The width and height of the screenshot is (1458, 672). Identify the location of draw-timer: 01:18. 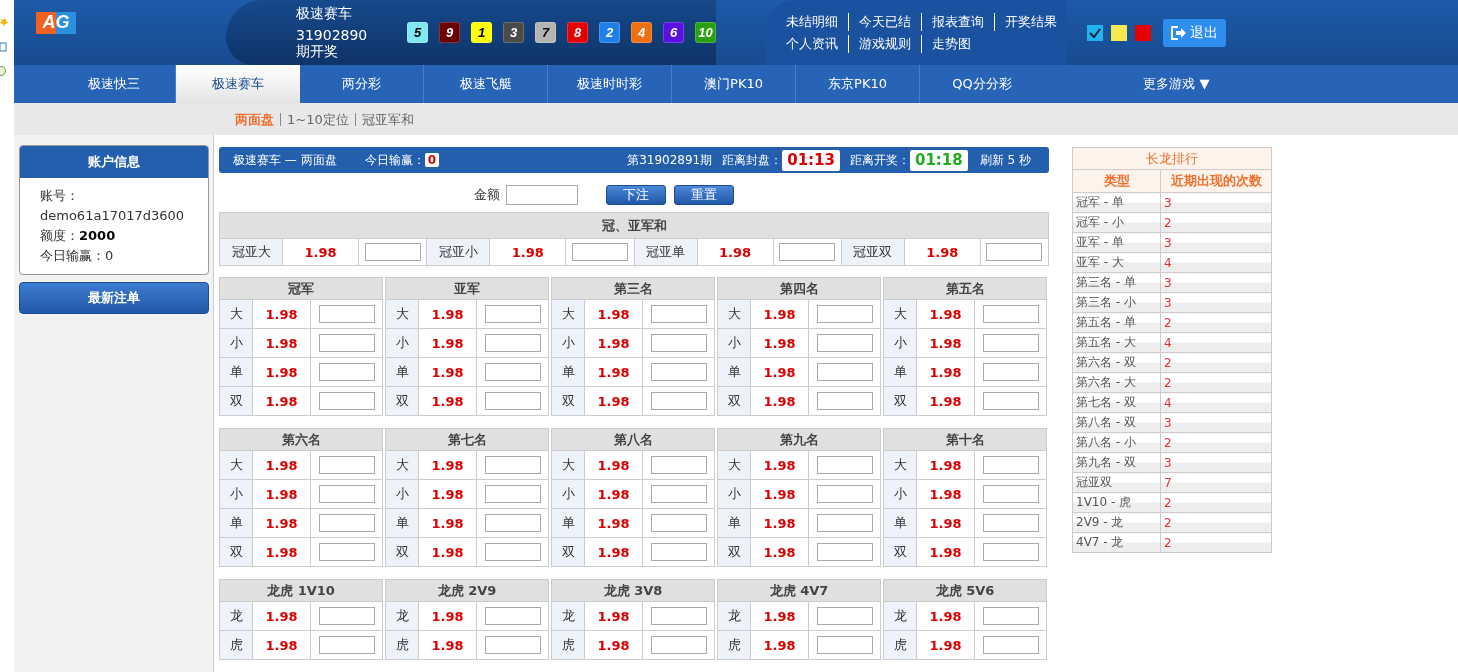
(939, 160).